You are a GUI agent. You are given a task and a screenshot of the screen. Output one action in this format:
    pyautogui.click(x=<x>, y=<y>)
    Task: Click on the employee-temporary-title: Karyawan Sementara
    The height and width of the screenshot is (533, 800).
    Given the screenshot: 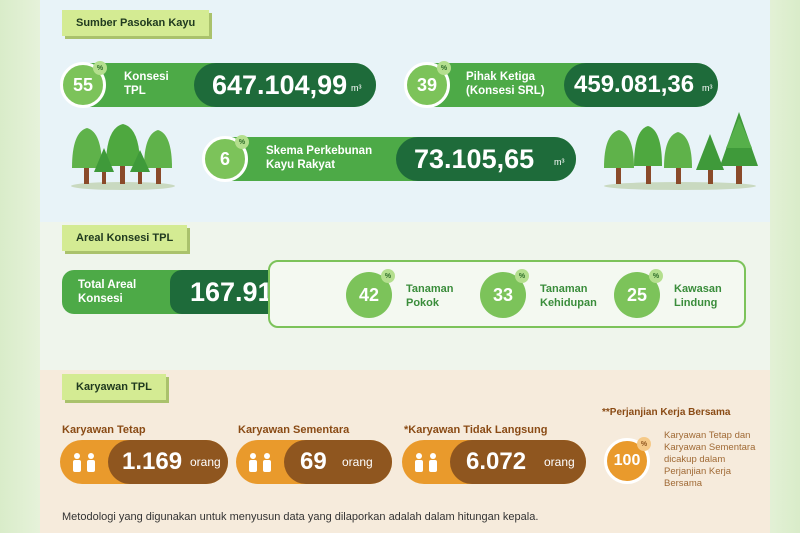 What is the action you would take?
    pyautogui.click(x=294, y=430)
    